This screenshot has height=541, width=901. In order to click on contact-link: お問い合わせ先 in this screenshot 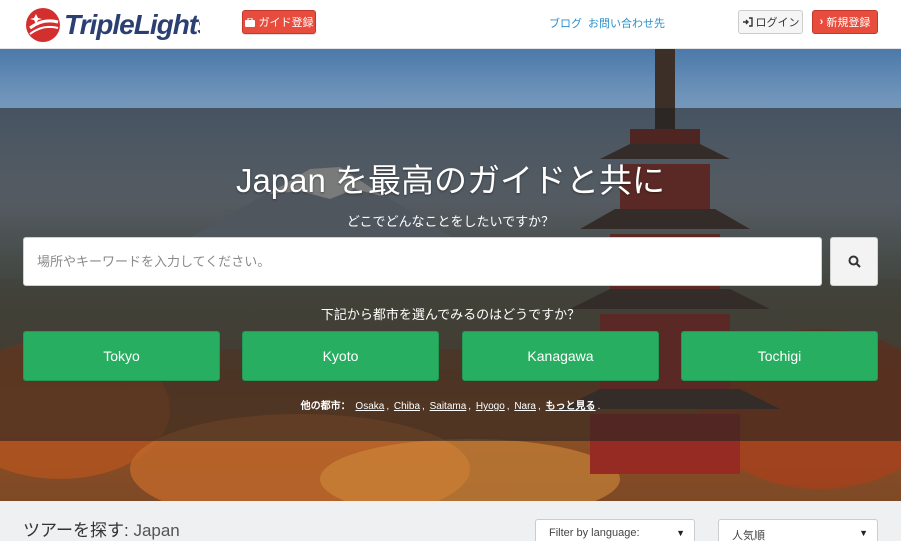, I will do `click(626, 23)`.